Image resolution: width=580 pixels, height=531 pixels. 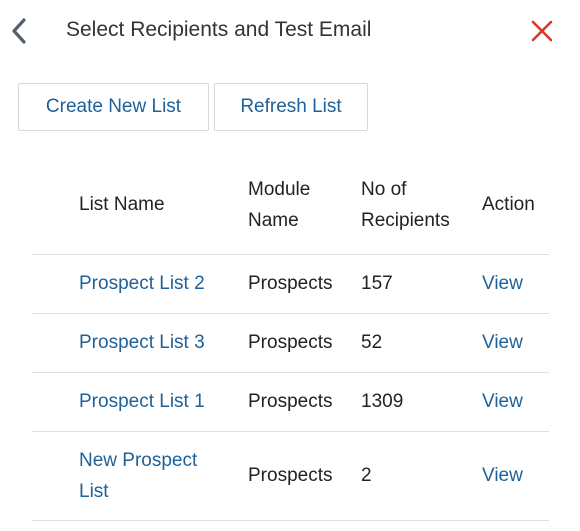 What do you see at coordinates (405, 205) in the screenshot?
I see `column-header-no-of-recipients: No of Recipients` at bounding box center [405, 205].